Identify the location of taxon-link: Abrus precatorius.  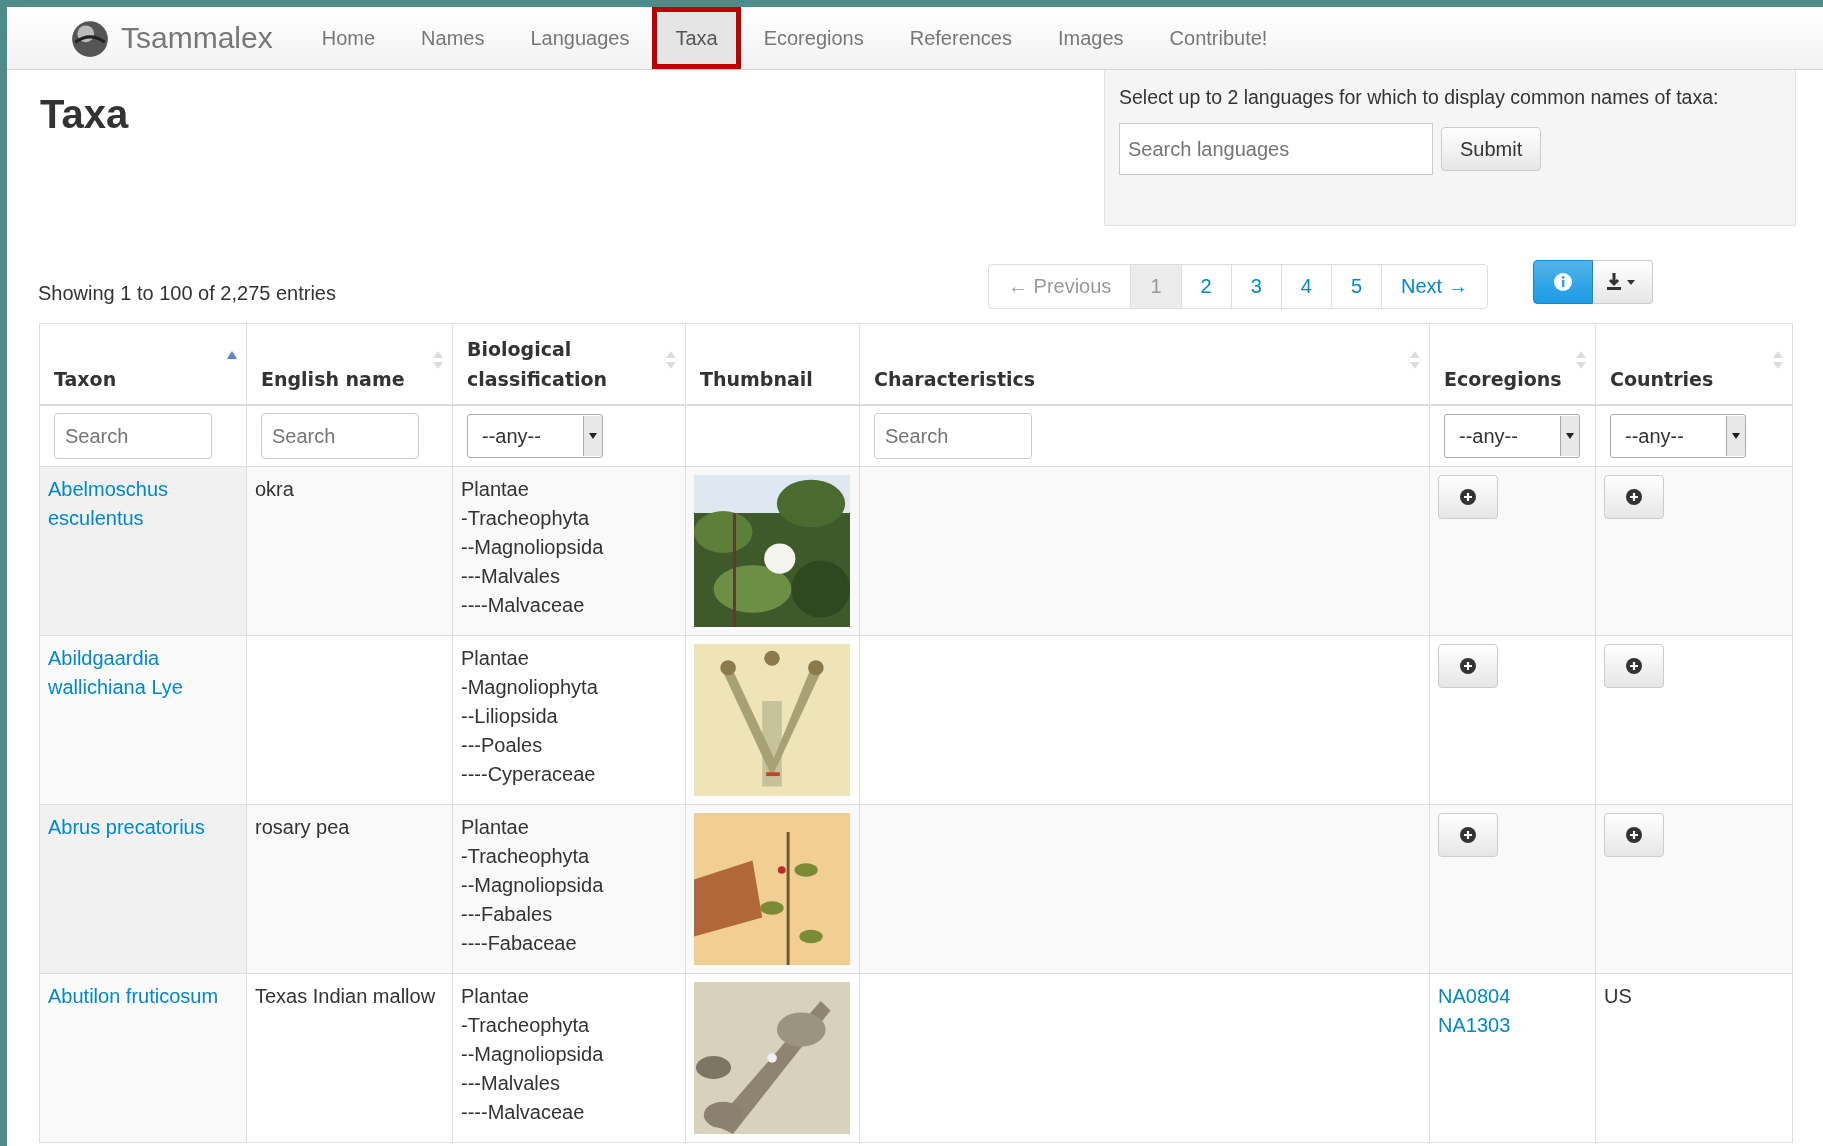
(143, 827).